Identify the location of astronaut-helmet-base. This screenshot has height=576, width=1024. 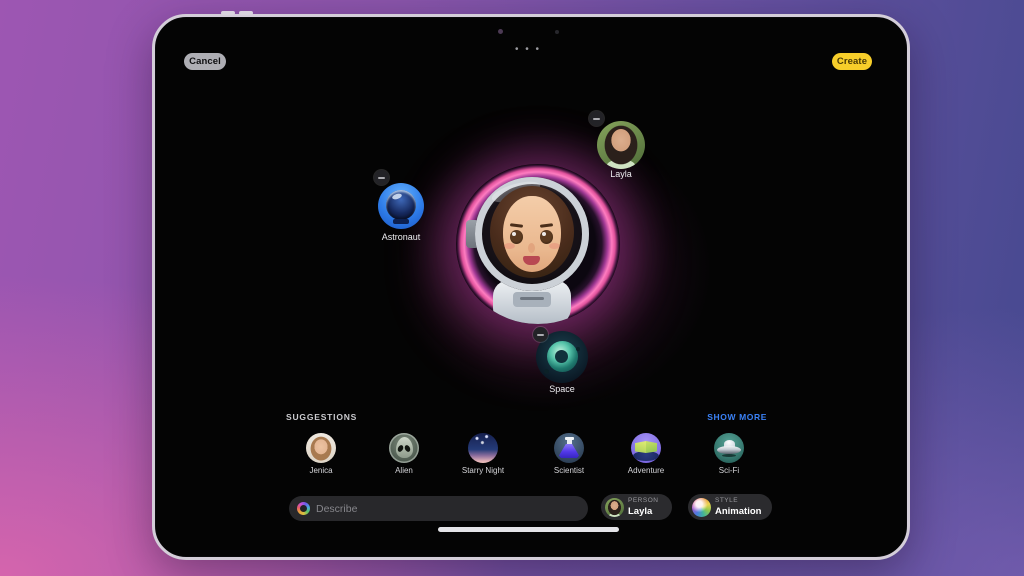
(401, 221).